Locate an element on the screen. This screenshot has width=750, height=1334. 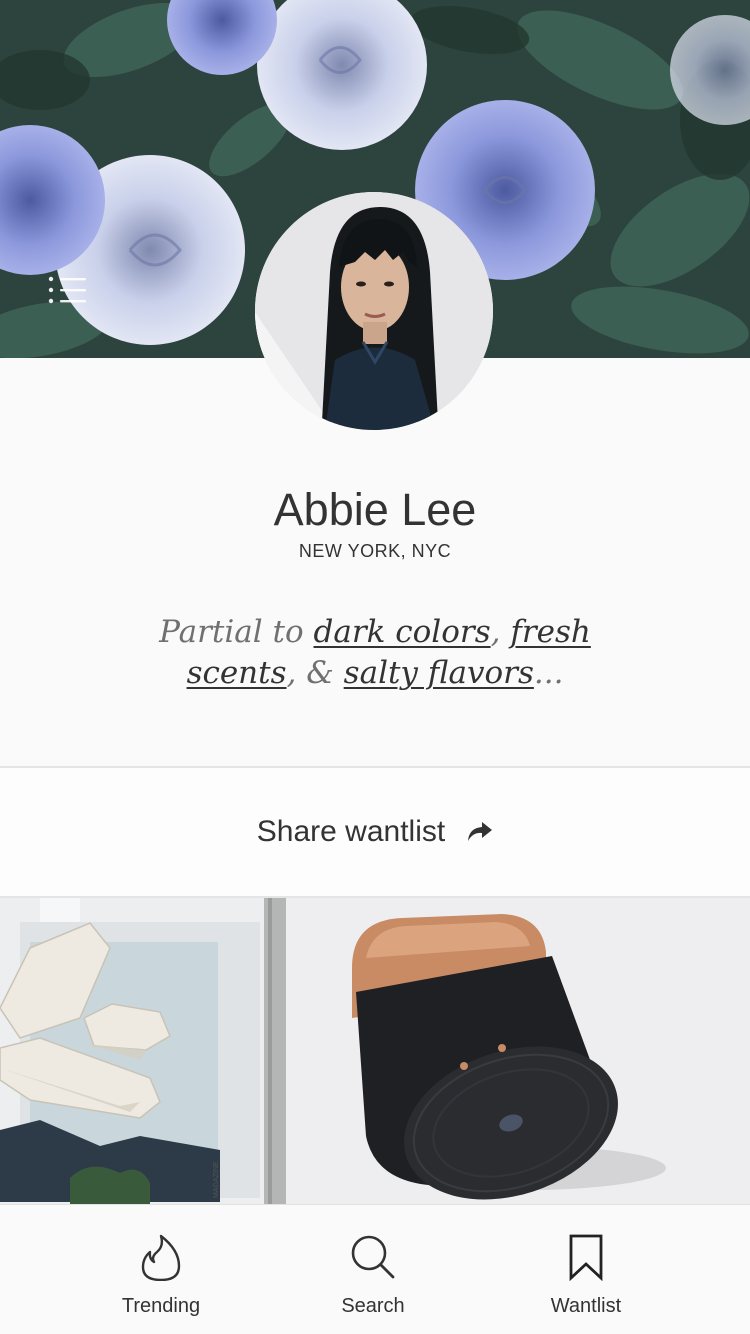
bio-prefix: Partial to is located at coordinates (236, 632).